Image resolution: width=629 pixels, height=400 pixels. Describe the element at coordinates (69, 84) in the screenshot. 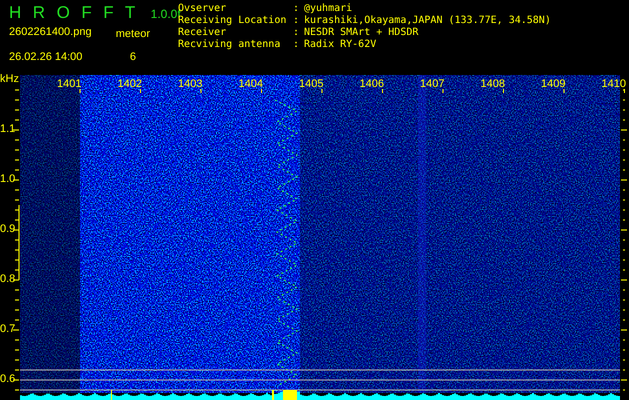

I see `time-axis-label: 1401` at that location.